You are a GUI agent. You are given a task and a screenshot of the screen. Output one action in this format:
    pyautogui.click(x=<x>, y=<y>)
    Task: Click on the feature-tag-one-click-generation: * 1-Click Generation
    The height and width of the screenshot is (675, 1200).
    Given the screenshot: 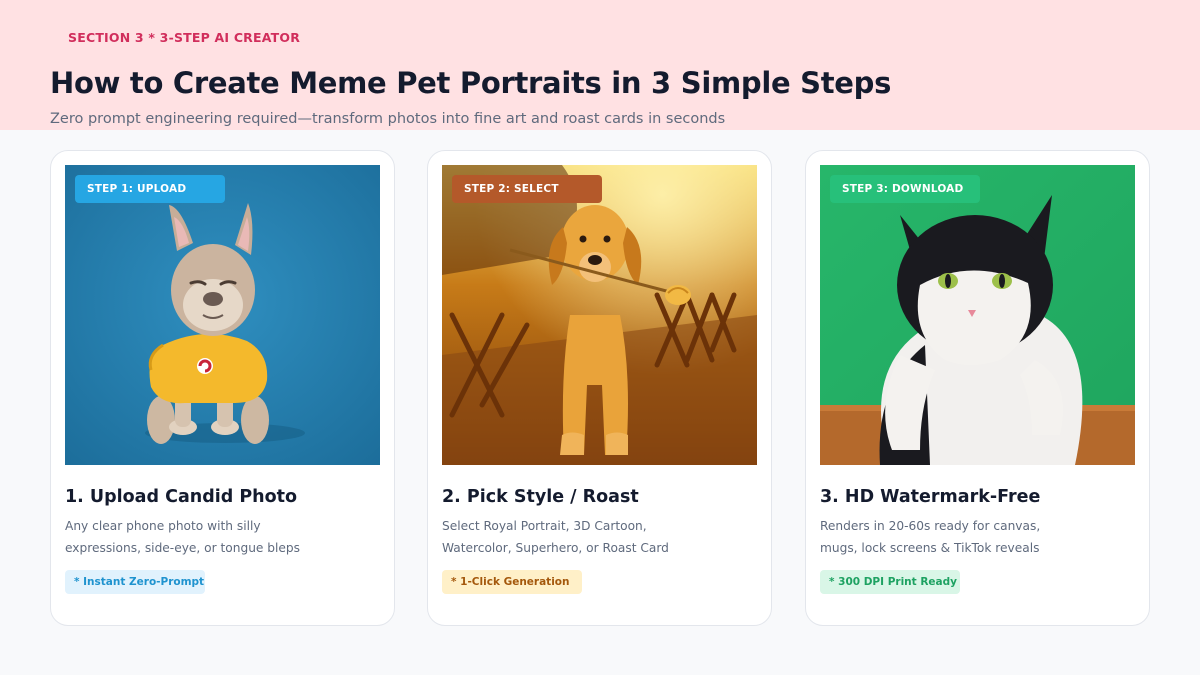 What is the action you would take?
    pyautogui.click(x=512, y=582)
    